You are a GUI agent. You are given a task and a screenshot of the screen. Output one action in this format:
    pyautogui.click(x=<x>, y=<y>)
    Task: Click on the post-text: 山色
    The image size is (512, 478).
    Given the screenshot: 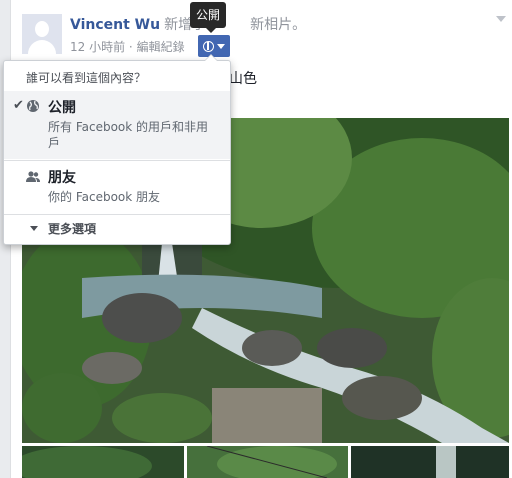 What is the action you would take?
    pyautogui.click(x=243, y=79)
    